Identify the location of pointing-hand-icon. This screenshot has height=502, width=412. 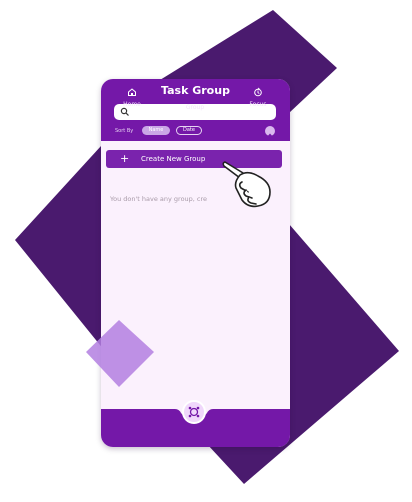
(246, 184).